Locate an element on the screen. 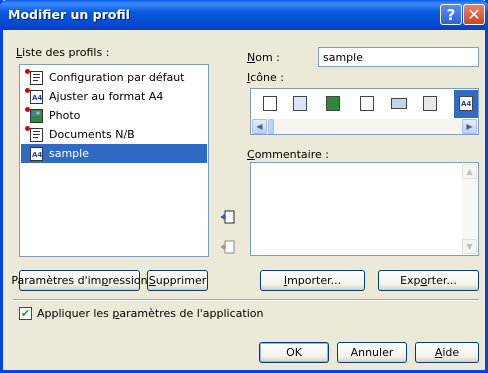  list-item-label: Photo is located at coordinates (65, 115).